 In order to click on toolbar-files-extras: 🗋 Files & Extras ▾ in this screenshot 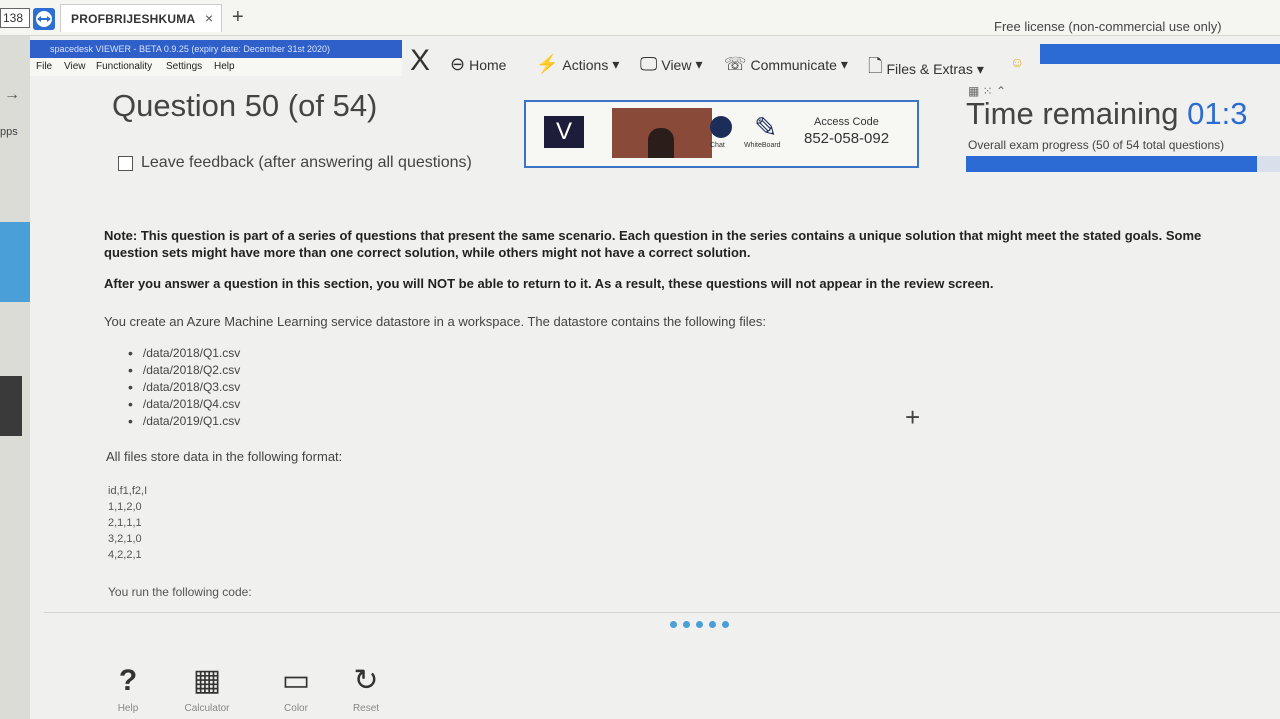, I will do `click(926, 69)`.